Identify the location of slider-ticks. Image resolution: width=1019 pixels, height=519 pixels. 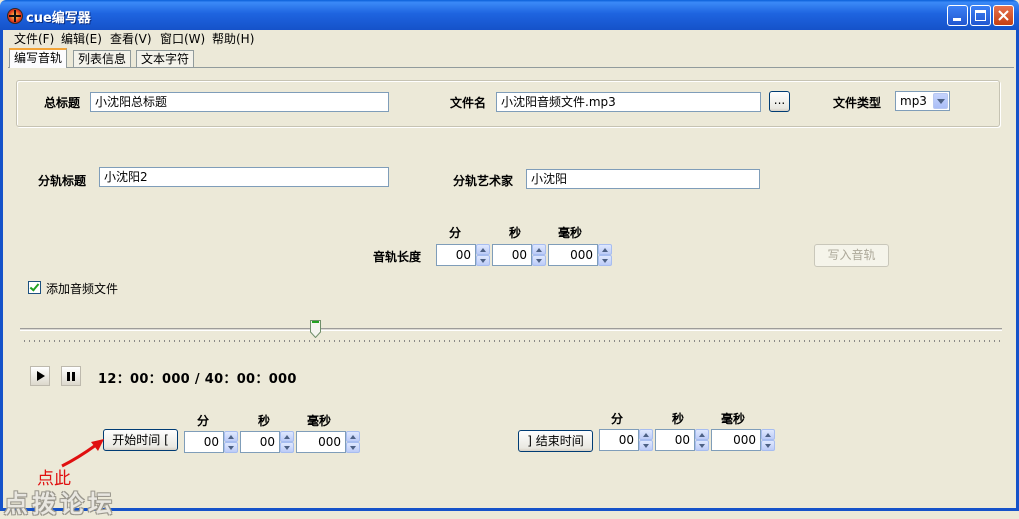
(512, 341).